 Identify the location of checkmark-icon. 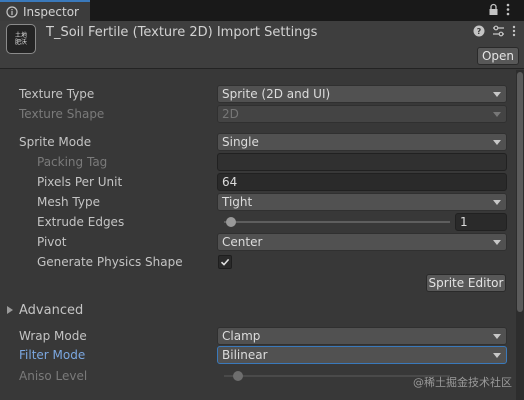
(225, 262).